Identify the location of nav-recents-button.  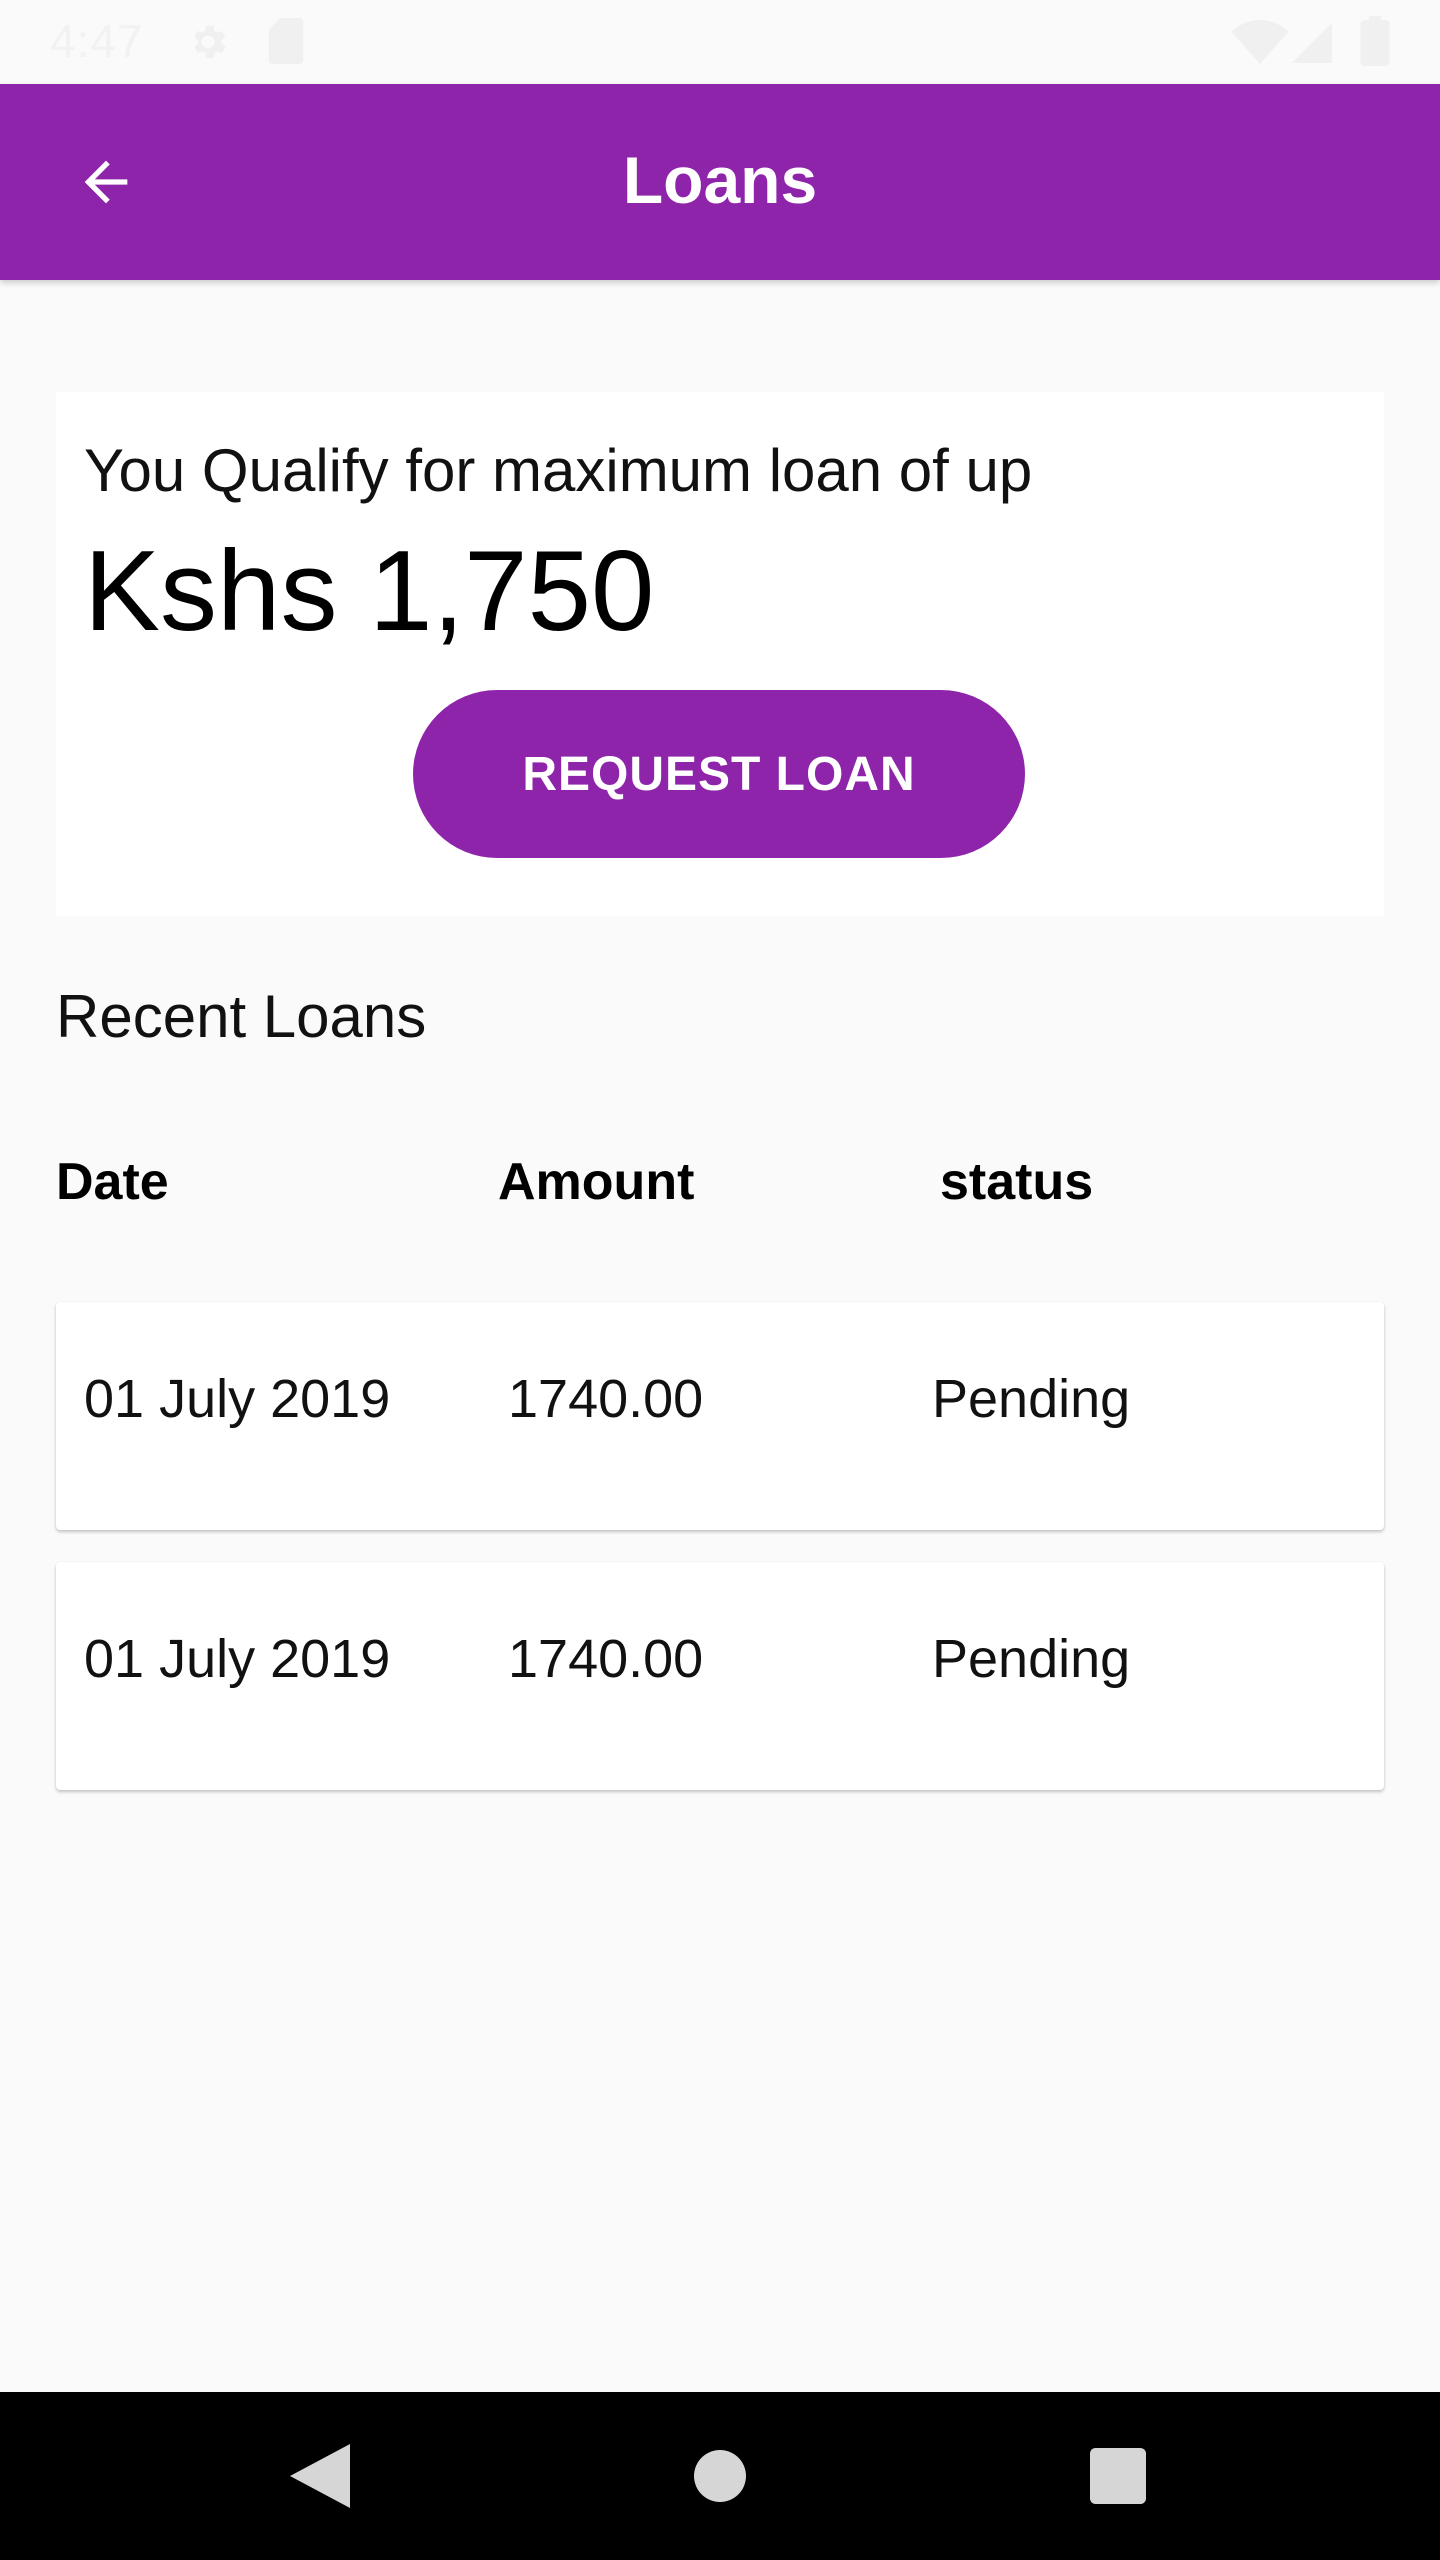
(1118, 2476).